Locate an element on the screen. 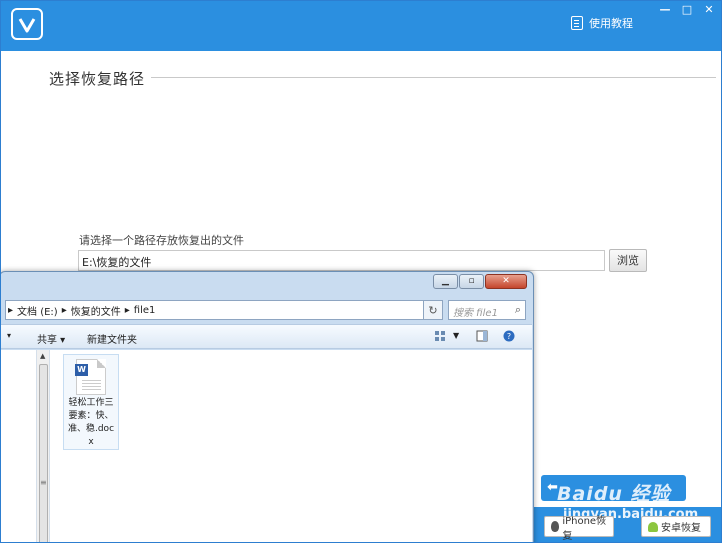 The width and height of the screenshot is (722, 543). breadcrumb-drive: 文档 (E:) is located at coordinates (37, 310).